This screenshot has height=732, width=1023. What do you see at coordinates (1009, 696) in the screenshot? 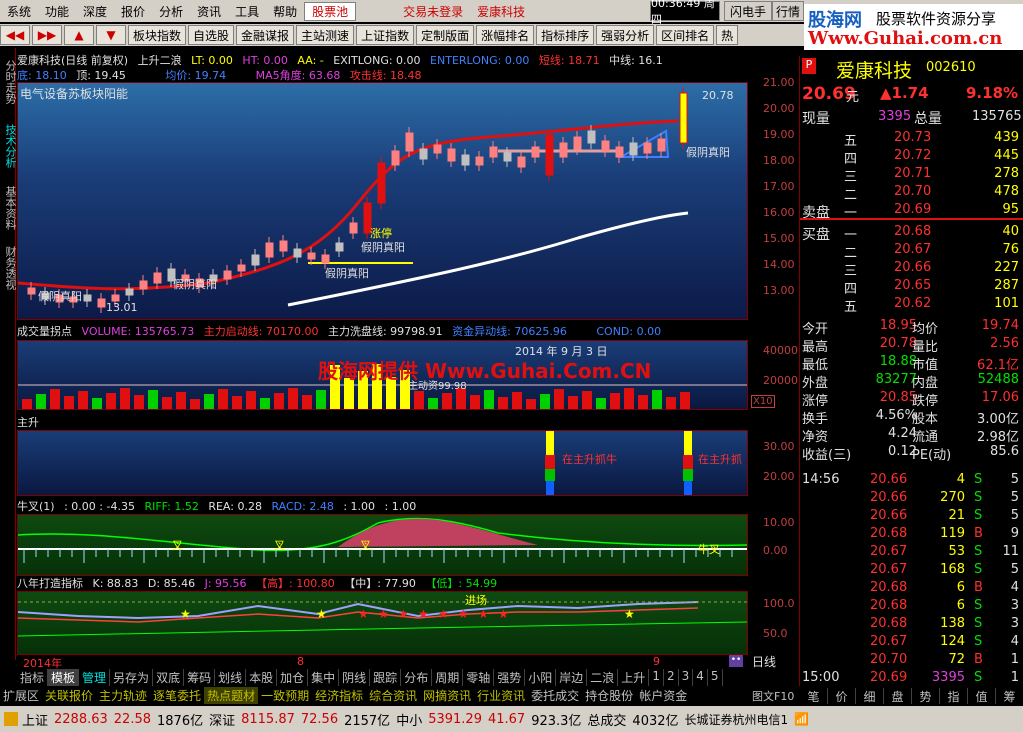
I see `right-tab-7: 筹` at bounding box center [1009, 696].